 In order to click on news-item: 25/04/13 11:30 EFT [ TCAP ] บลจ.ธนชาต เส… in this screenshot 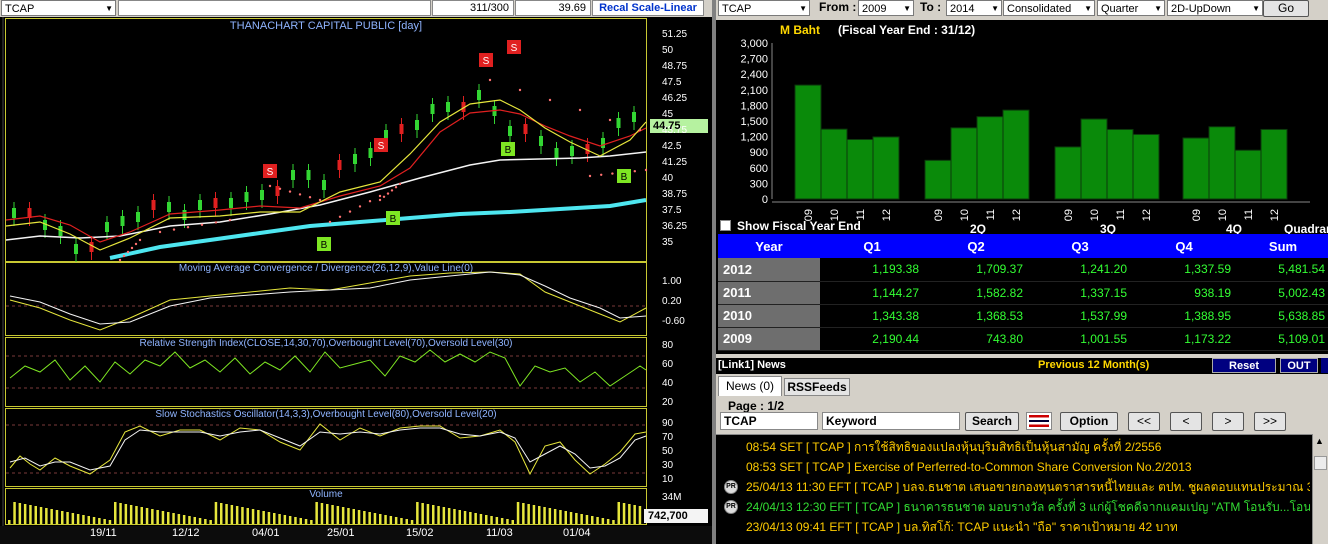, I will do `click(1028, 487)`.